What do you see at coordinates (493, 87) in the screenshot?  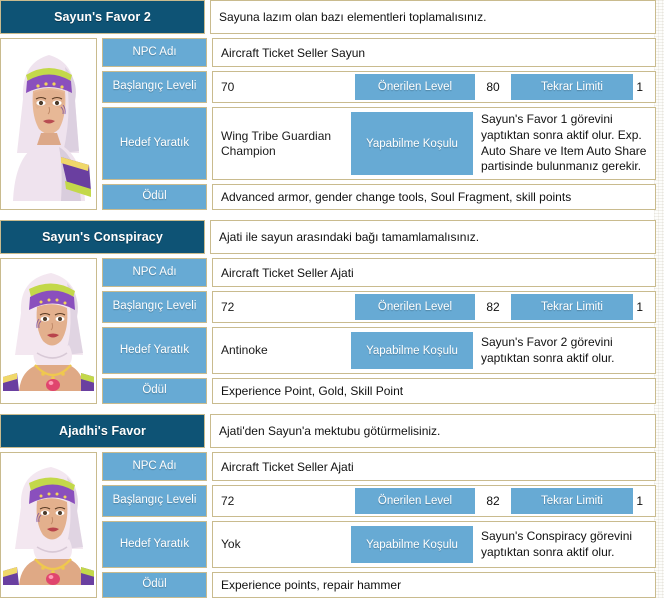 I see `value-recommended-level: 80` at bounding box center [493, 87].